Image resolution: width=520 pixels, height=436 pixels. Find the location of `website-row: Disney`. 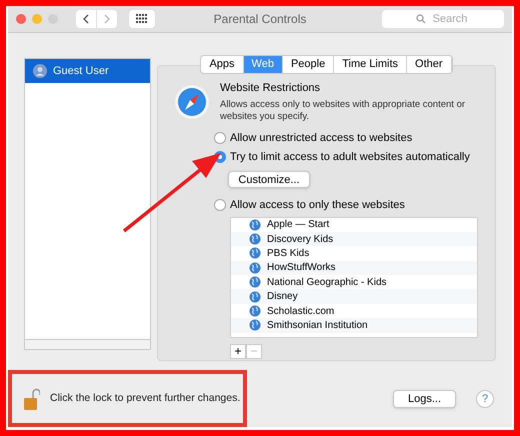

website-row: Disney is located at coordinates (354, 296).